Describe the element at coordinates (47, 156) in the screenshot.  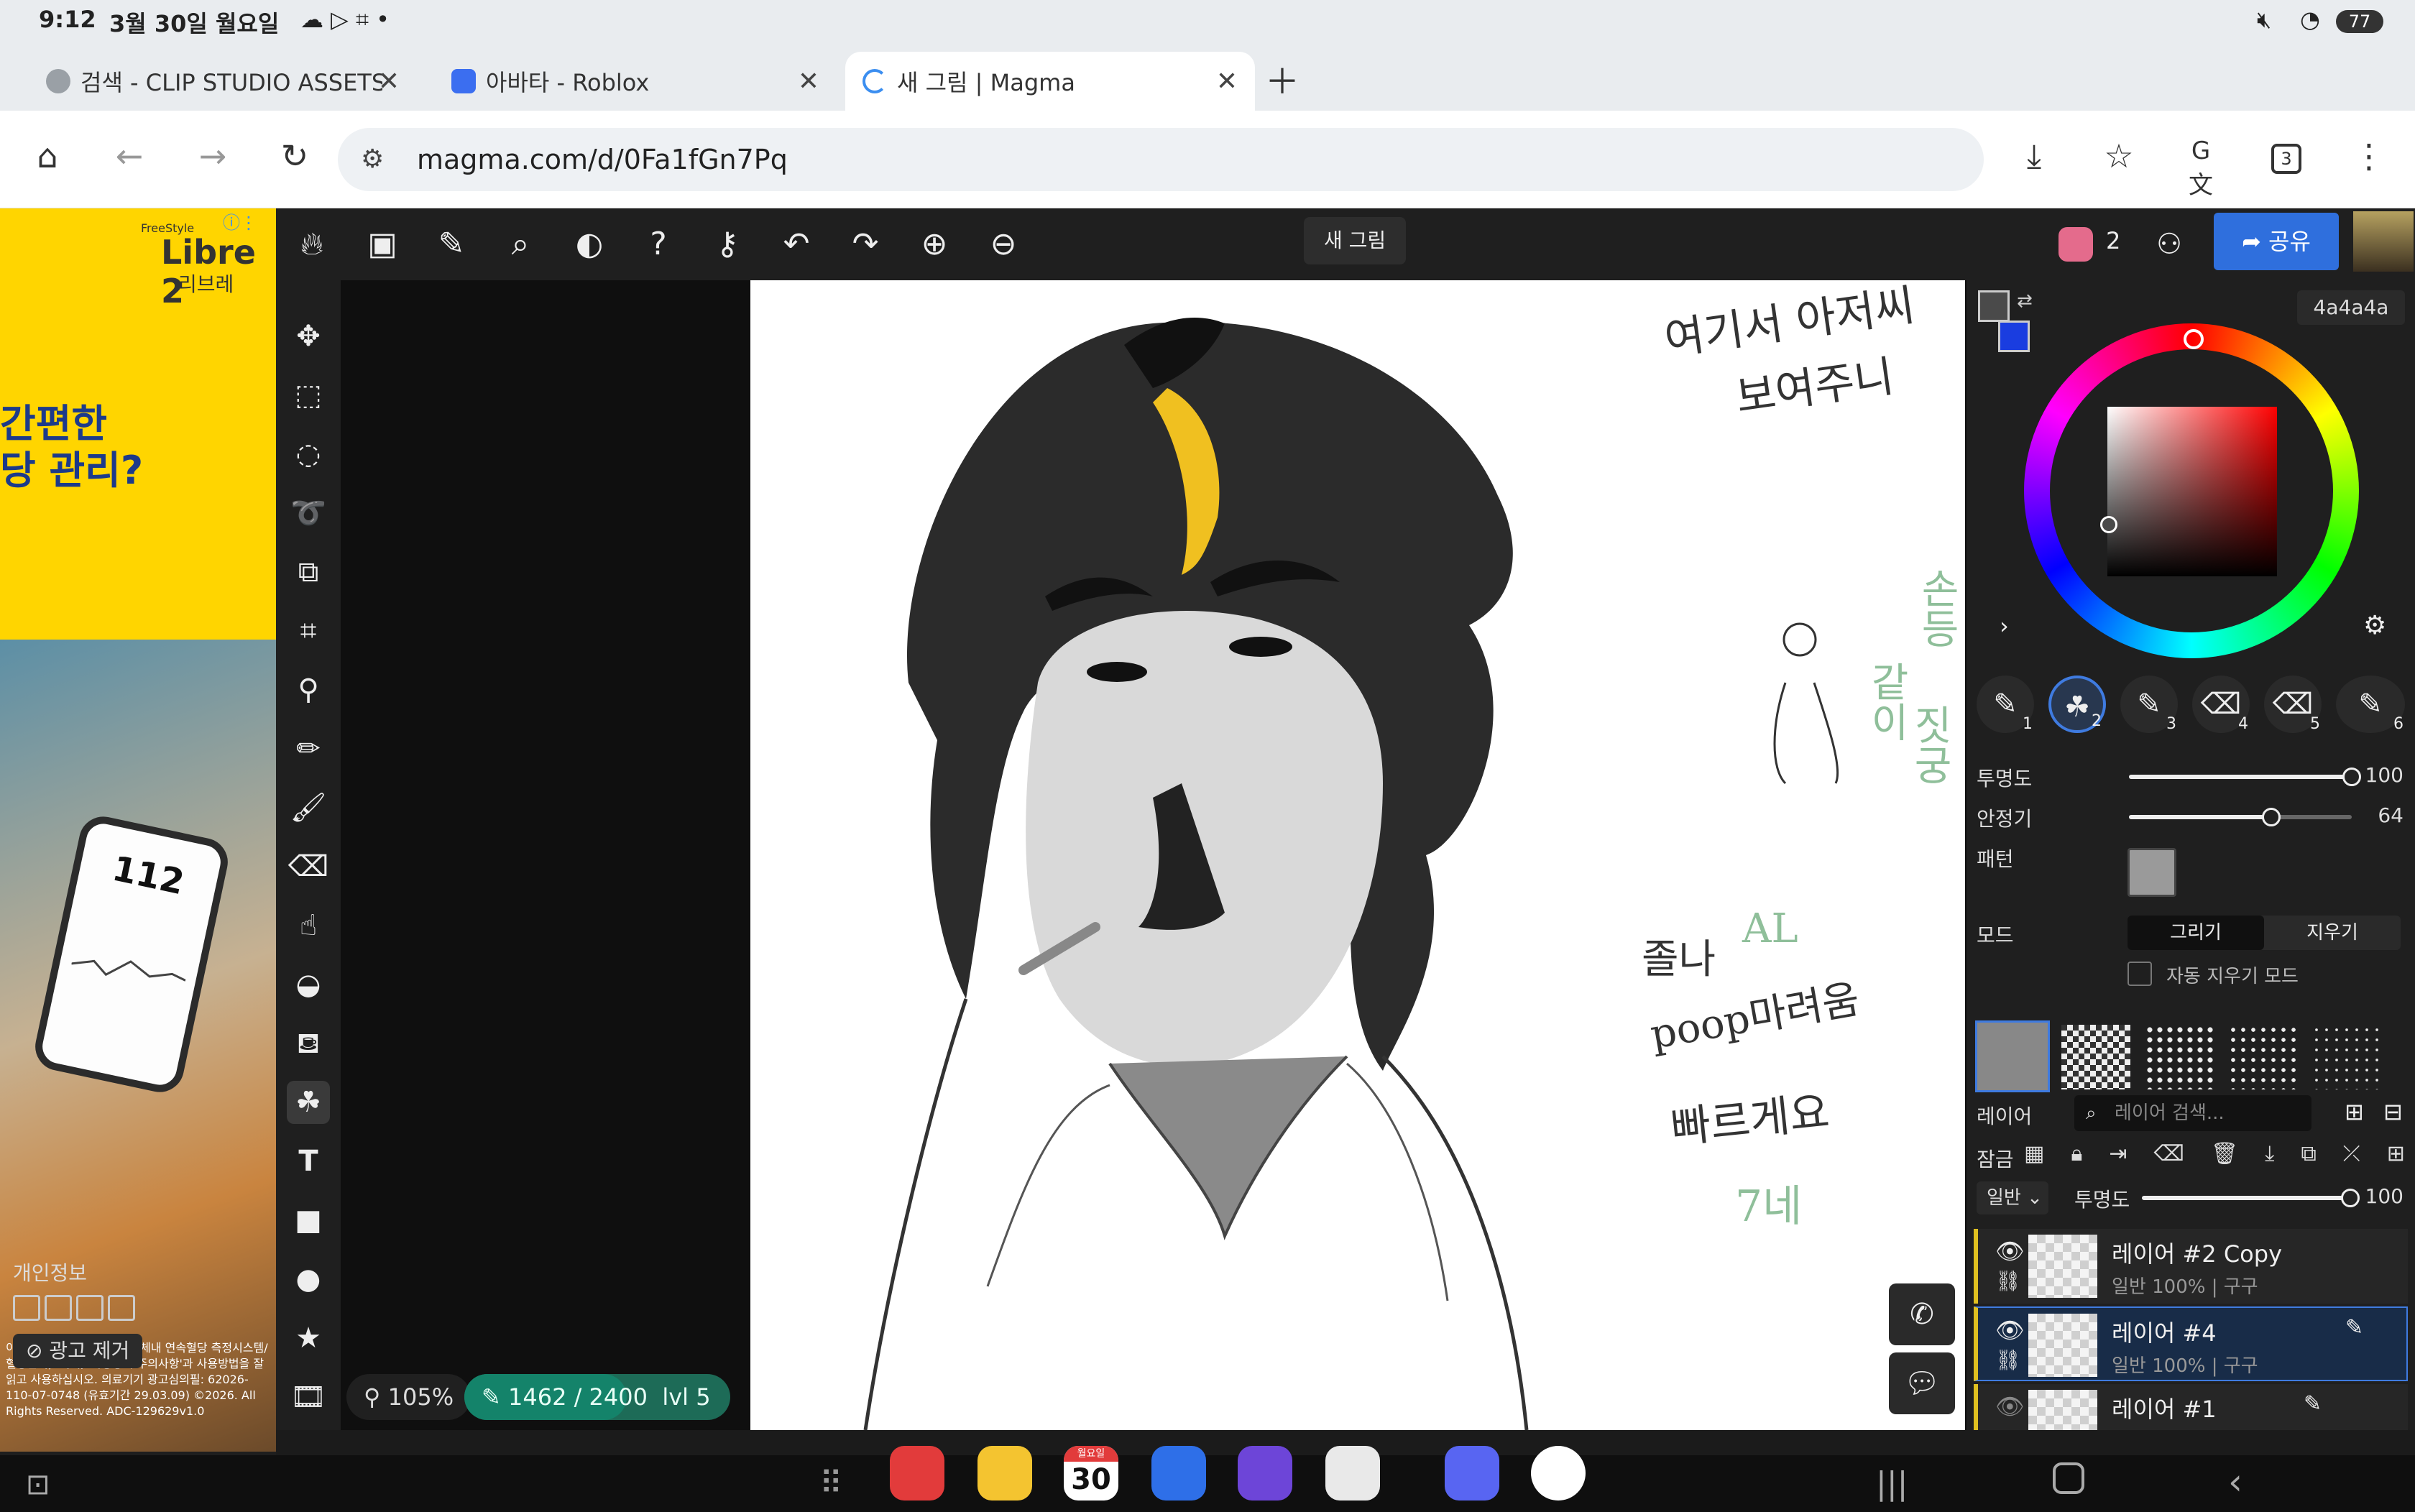
I see `home-icon: ⌂` at that location.